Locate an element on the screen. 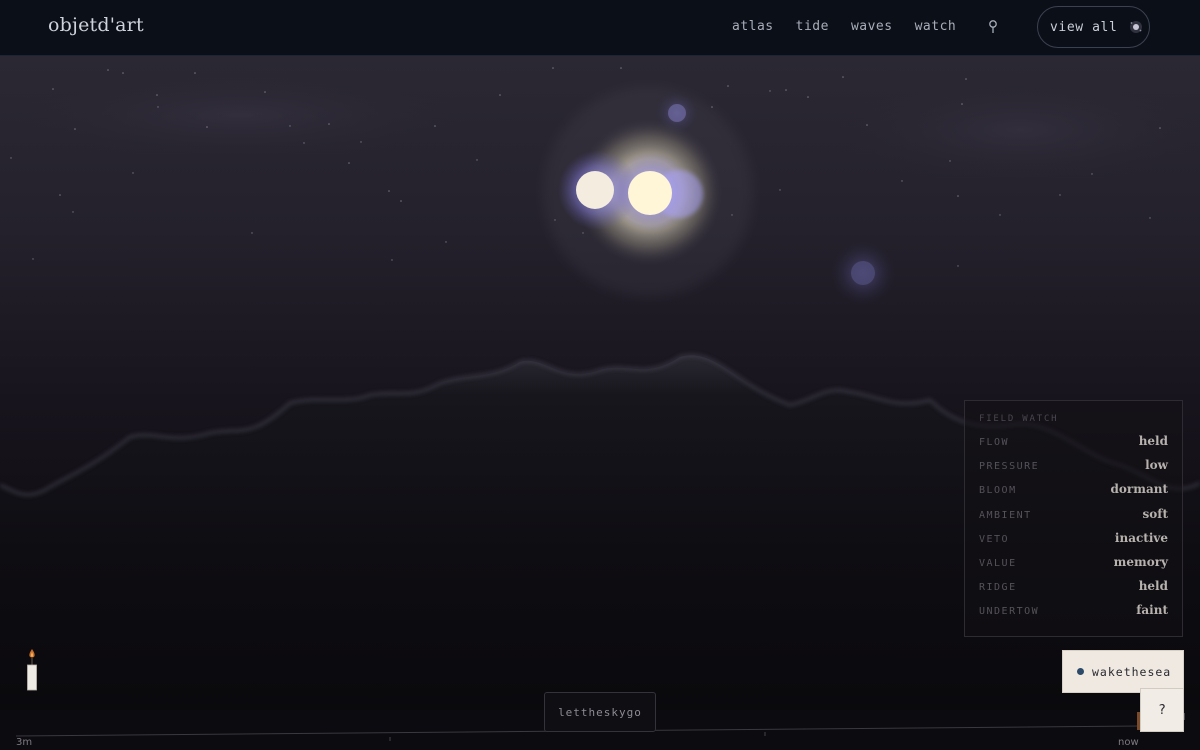 The height and width of the screenshot is (750, 1200). orb-icon is located at coordinates (1136, 27).